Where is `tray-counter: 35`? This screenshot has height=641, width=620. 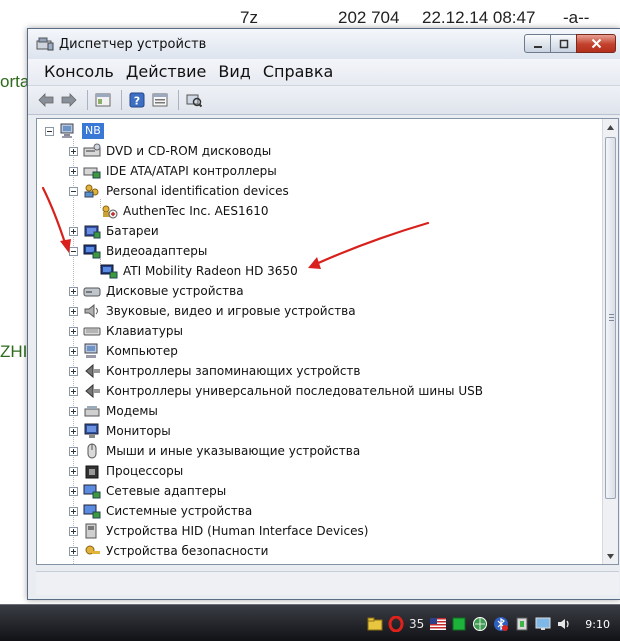 tray-counter: 35 is located at coordinates (417, 624).